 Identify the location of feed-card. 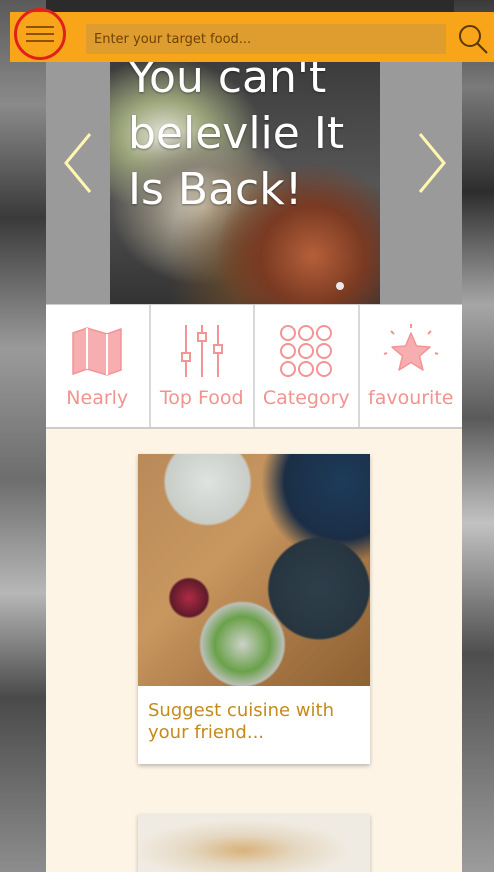
(254, 843).